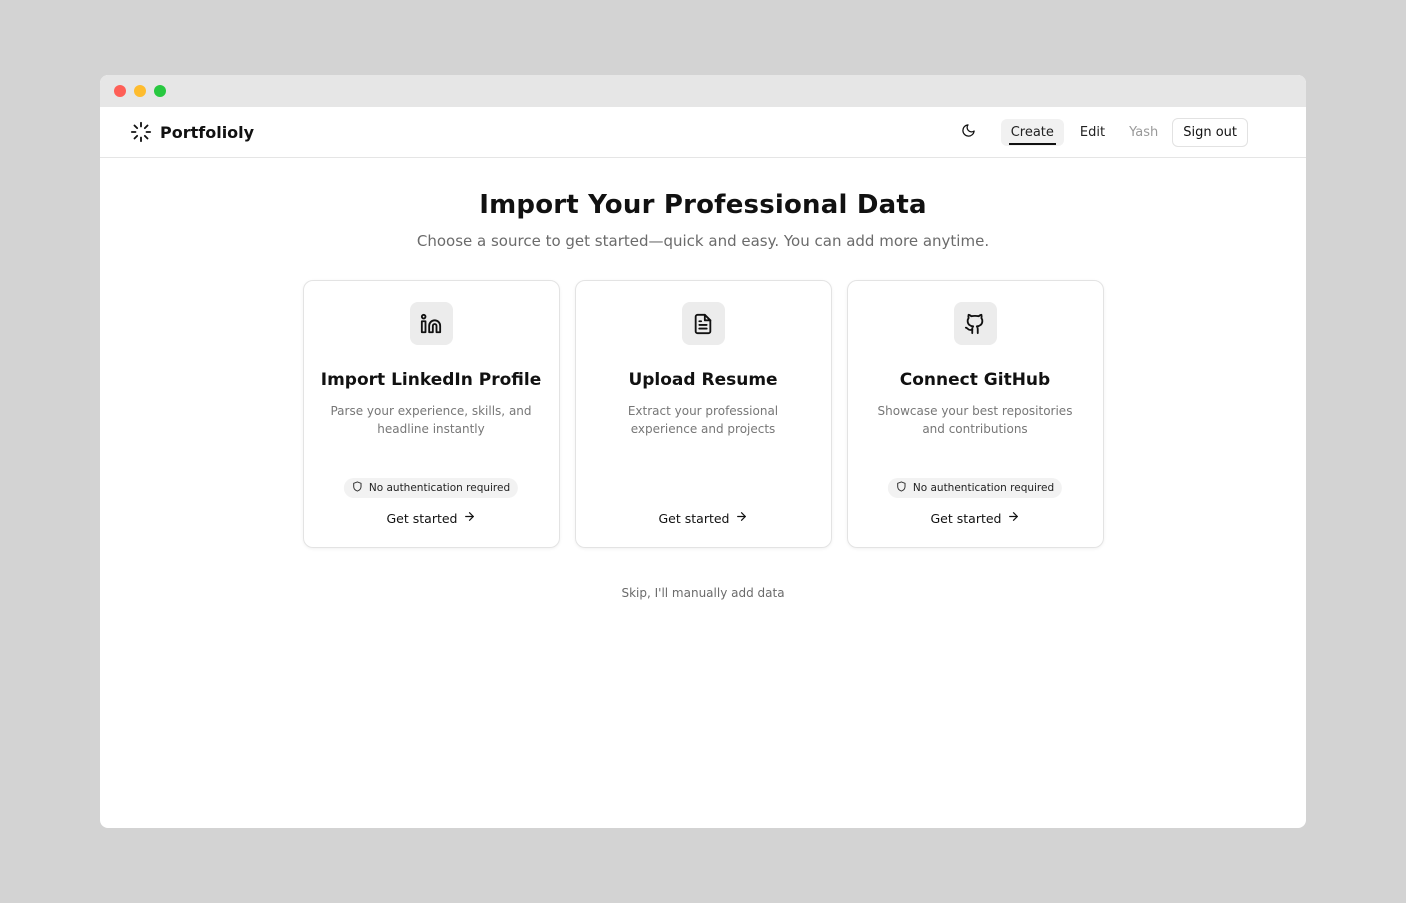 Image resolution: width=1406 pixels, height=903 pixels. Describe the element at coordinates (140, 91) in the screenshot. I see `minimize-window-button` at that location.